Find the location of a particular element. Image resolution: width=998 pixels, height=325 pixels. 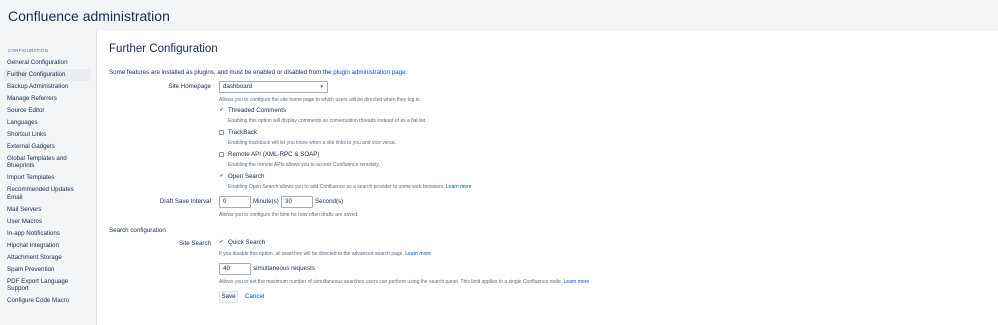

sidebar-item-import-templates: Import Templates is located at coordinates (47, 178).